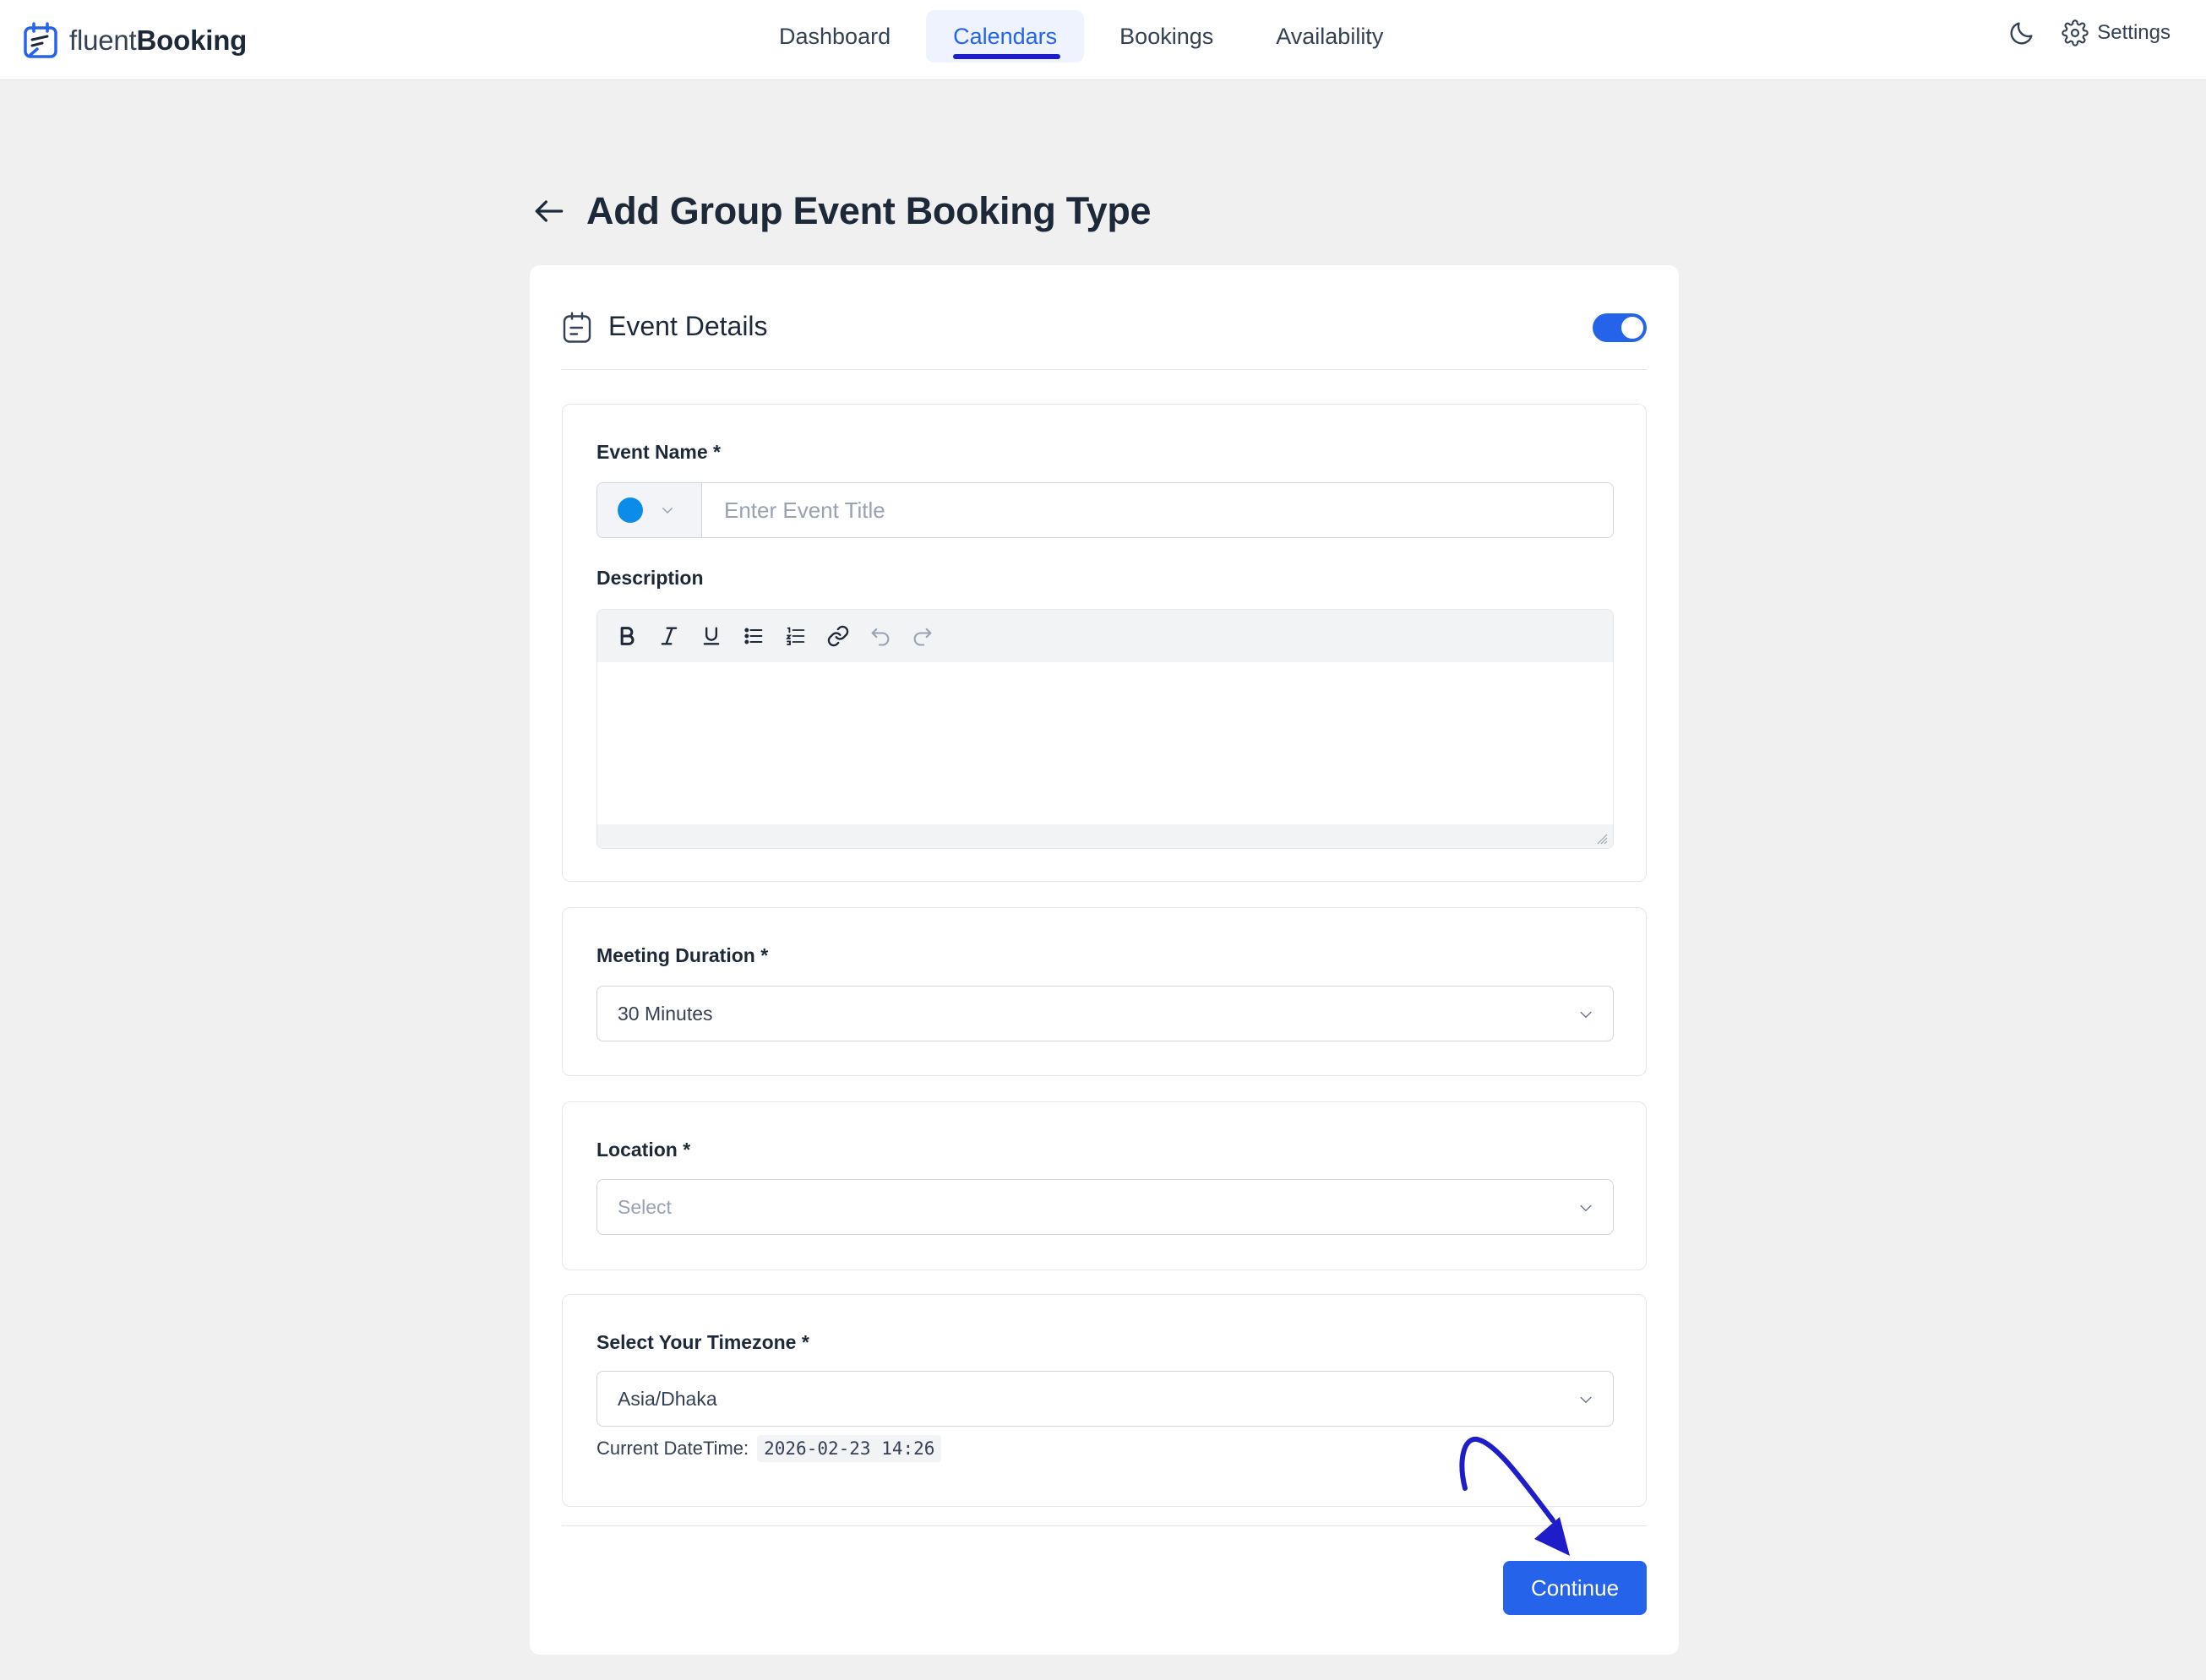 The height and width of the screenshot is (1680, 2206). I want to click on location-placeholder: Select, so click(645, 1206).